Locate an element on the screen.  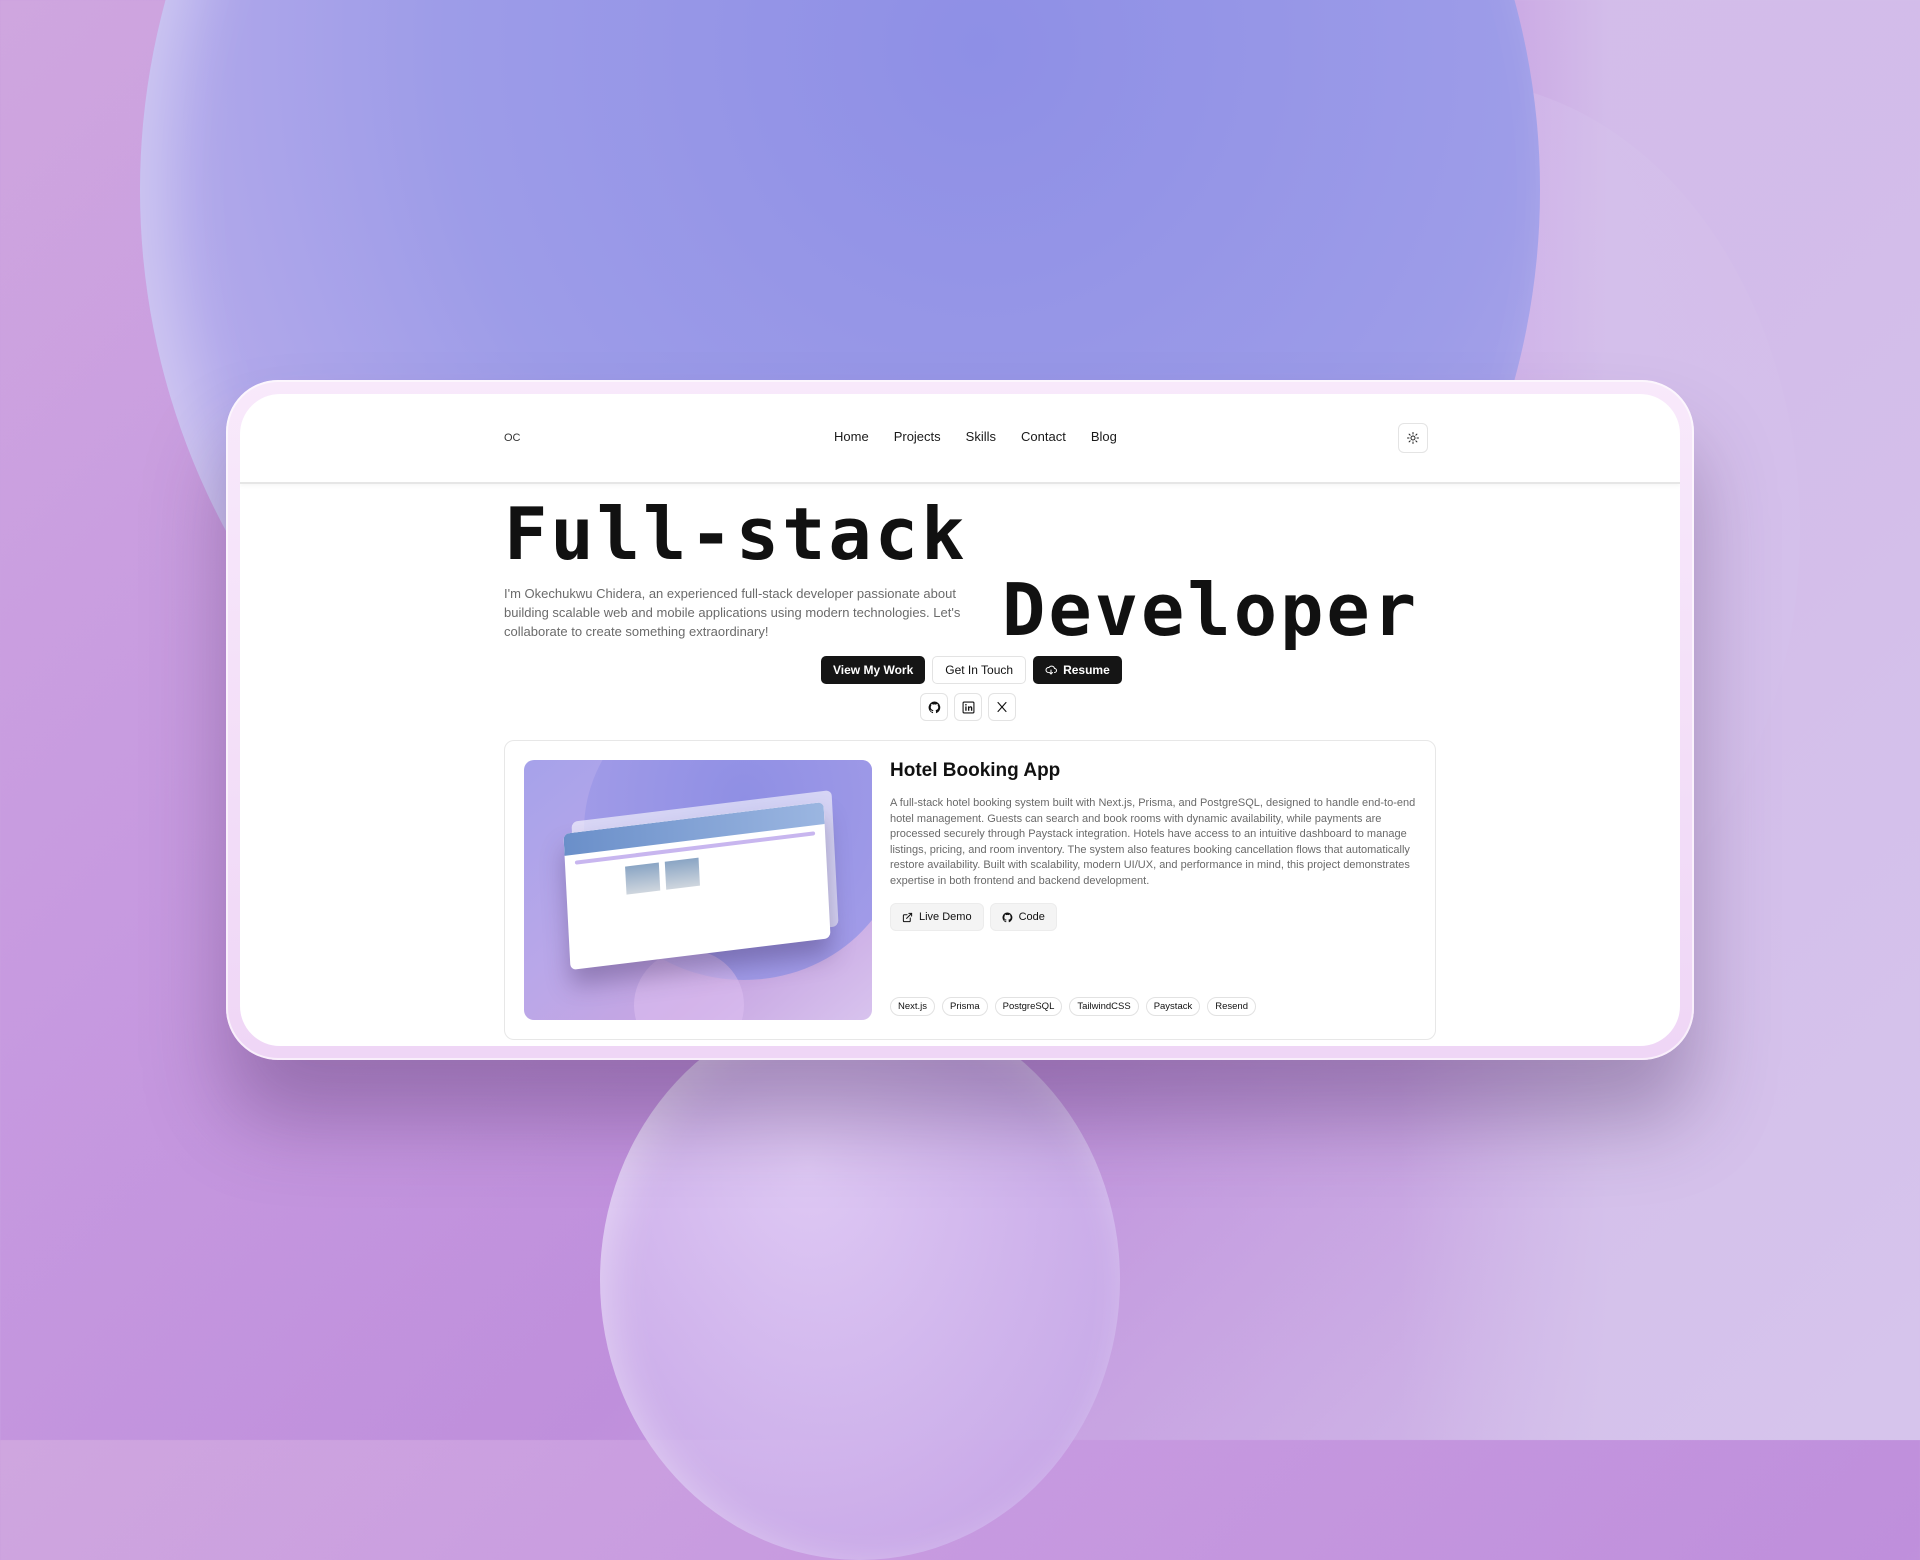
linkedin-icon is located at coordinates (968, 707).